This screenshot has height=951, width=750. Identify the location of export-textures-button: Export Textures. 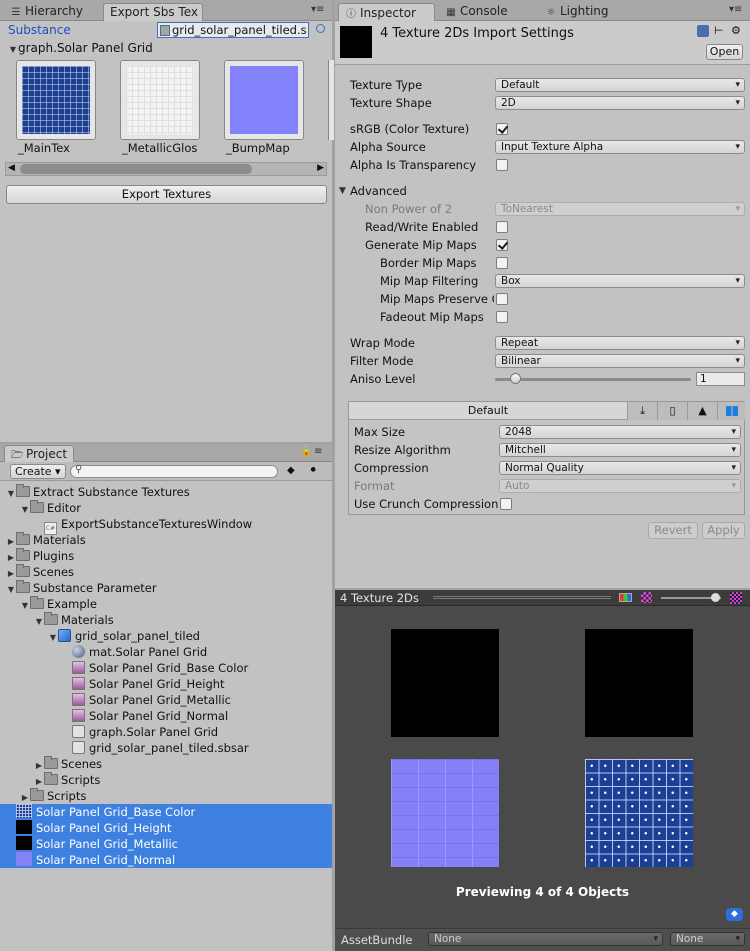
(166, 194).